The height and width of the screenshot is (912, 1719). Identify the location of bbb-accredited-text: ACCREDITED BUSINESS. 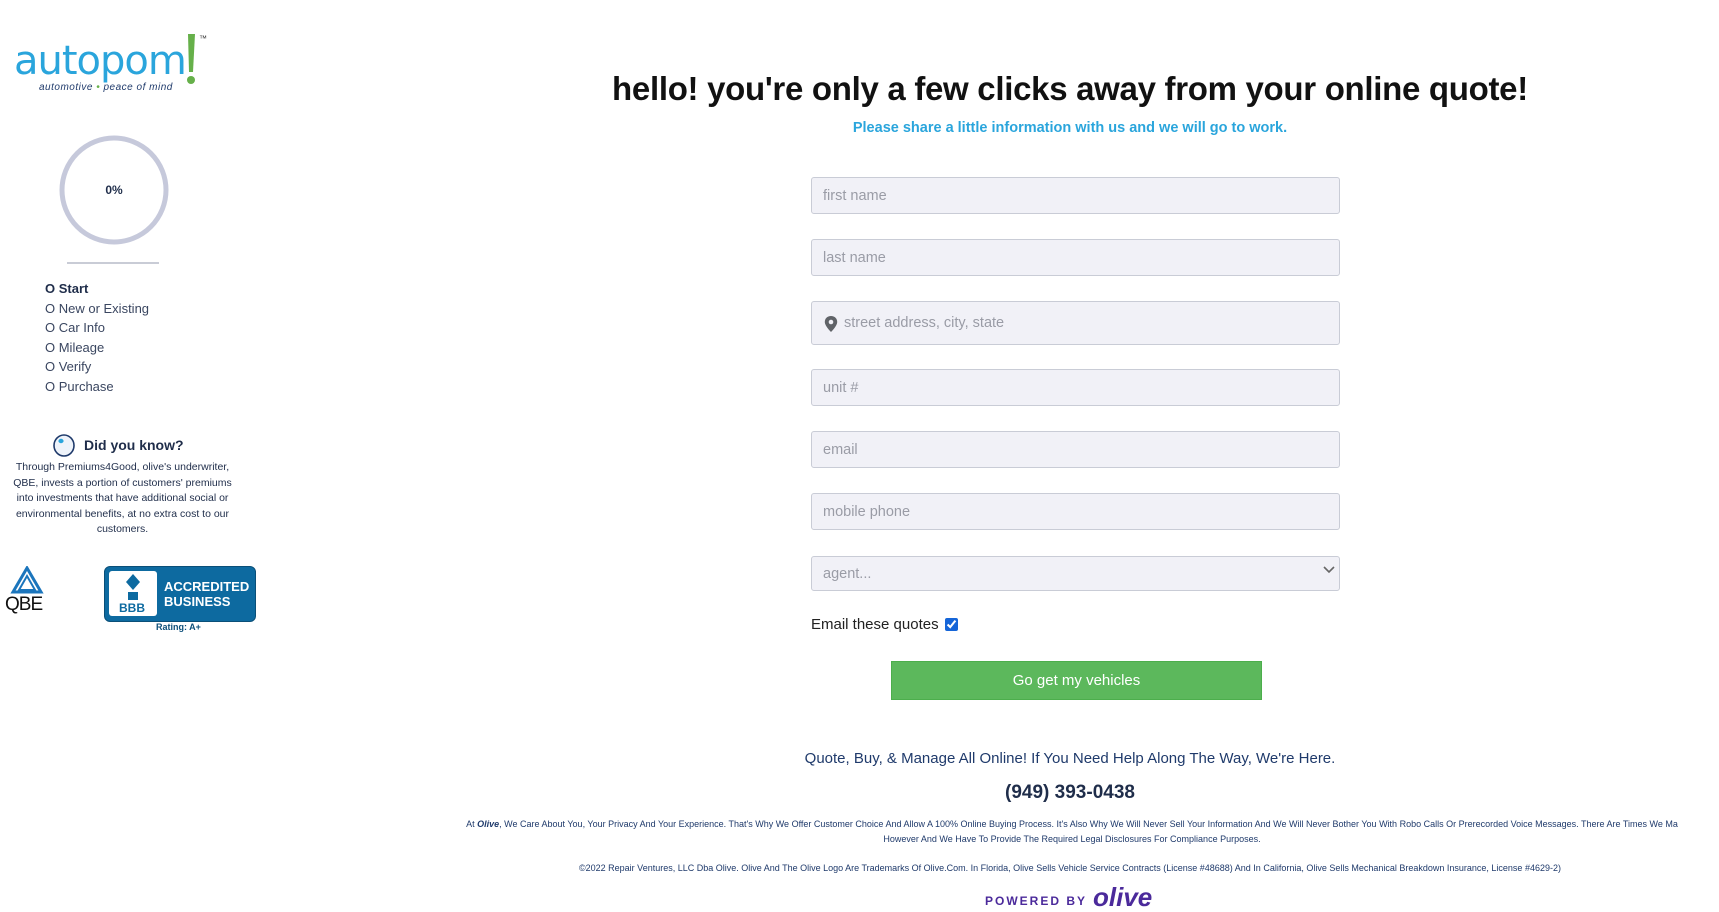
(206, 594).